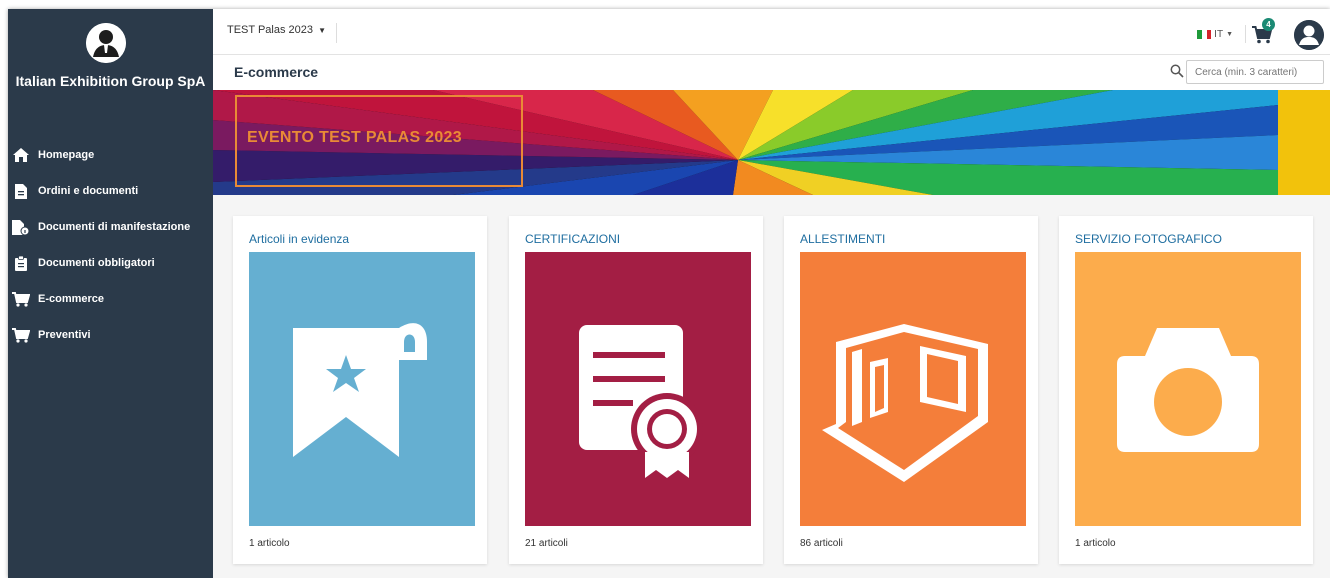 The image size is (1330, 578). Describe the element at coordinates (1148, 239) in the screenshot. I see `category-title: SERVIZIO FOTOGRAFICO` at that location.